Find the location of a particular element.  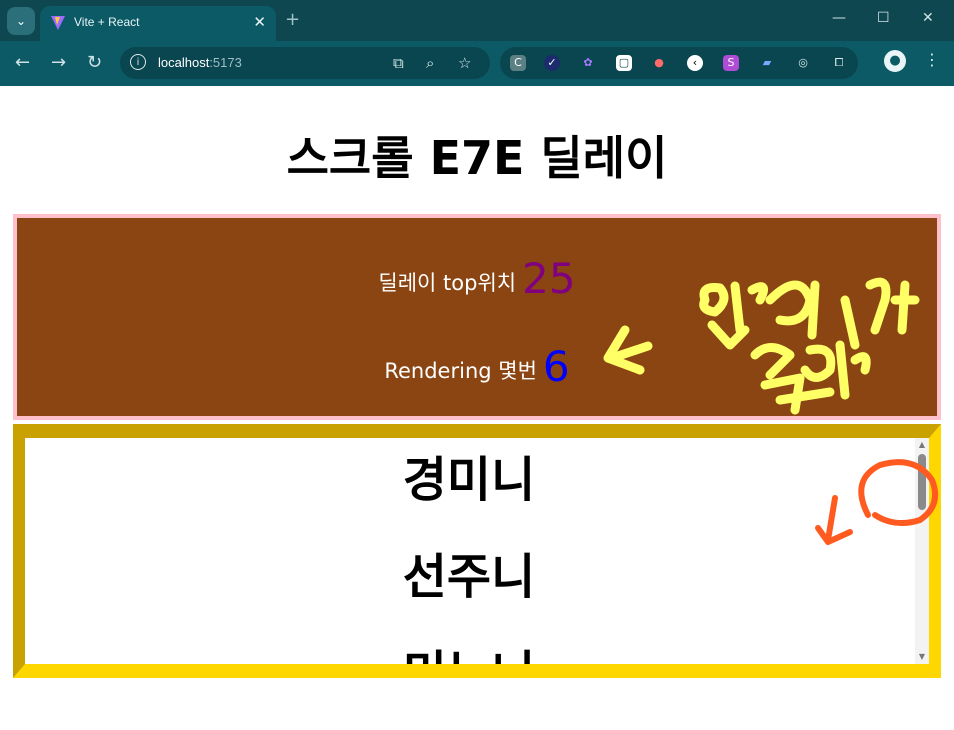

zoom-icon: ⌕ is located at coordinates (430, 63).